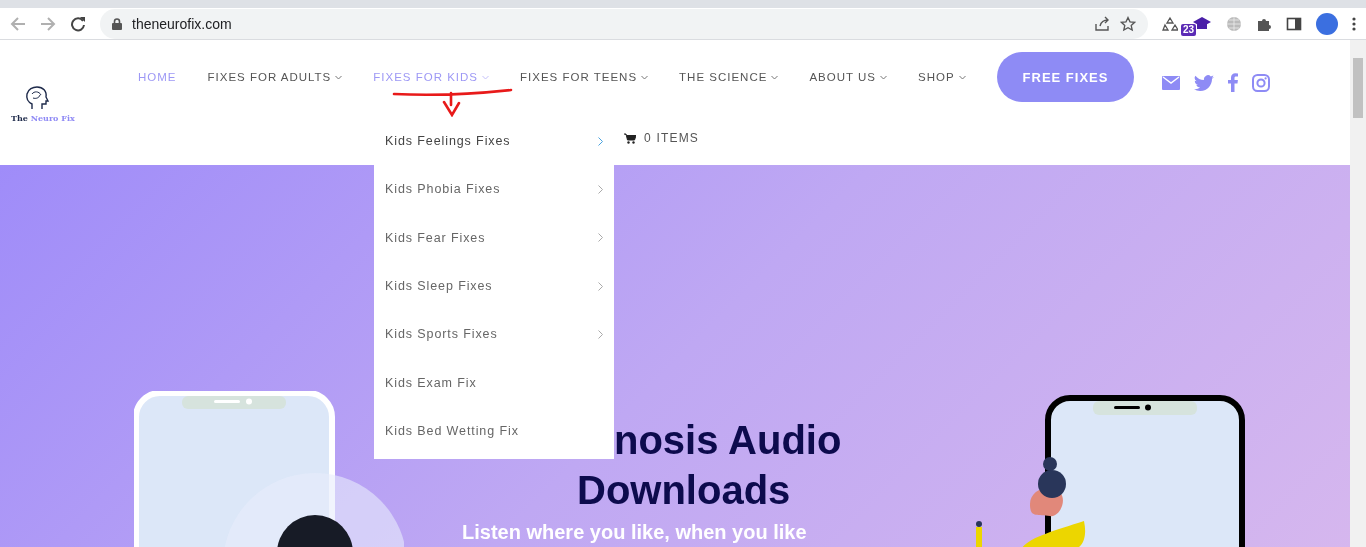  What do you see at coordinates (494, 189) in the screenshot?
I see `menu-item: Kids Phobia Fixes` at bounding box center [494, 189].